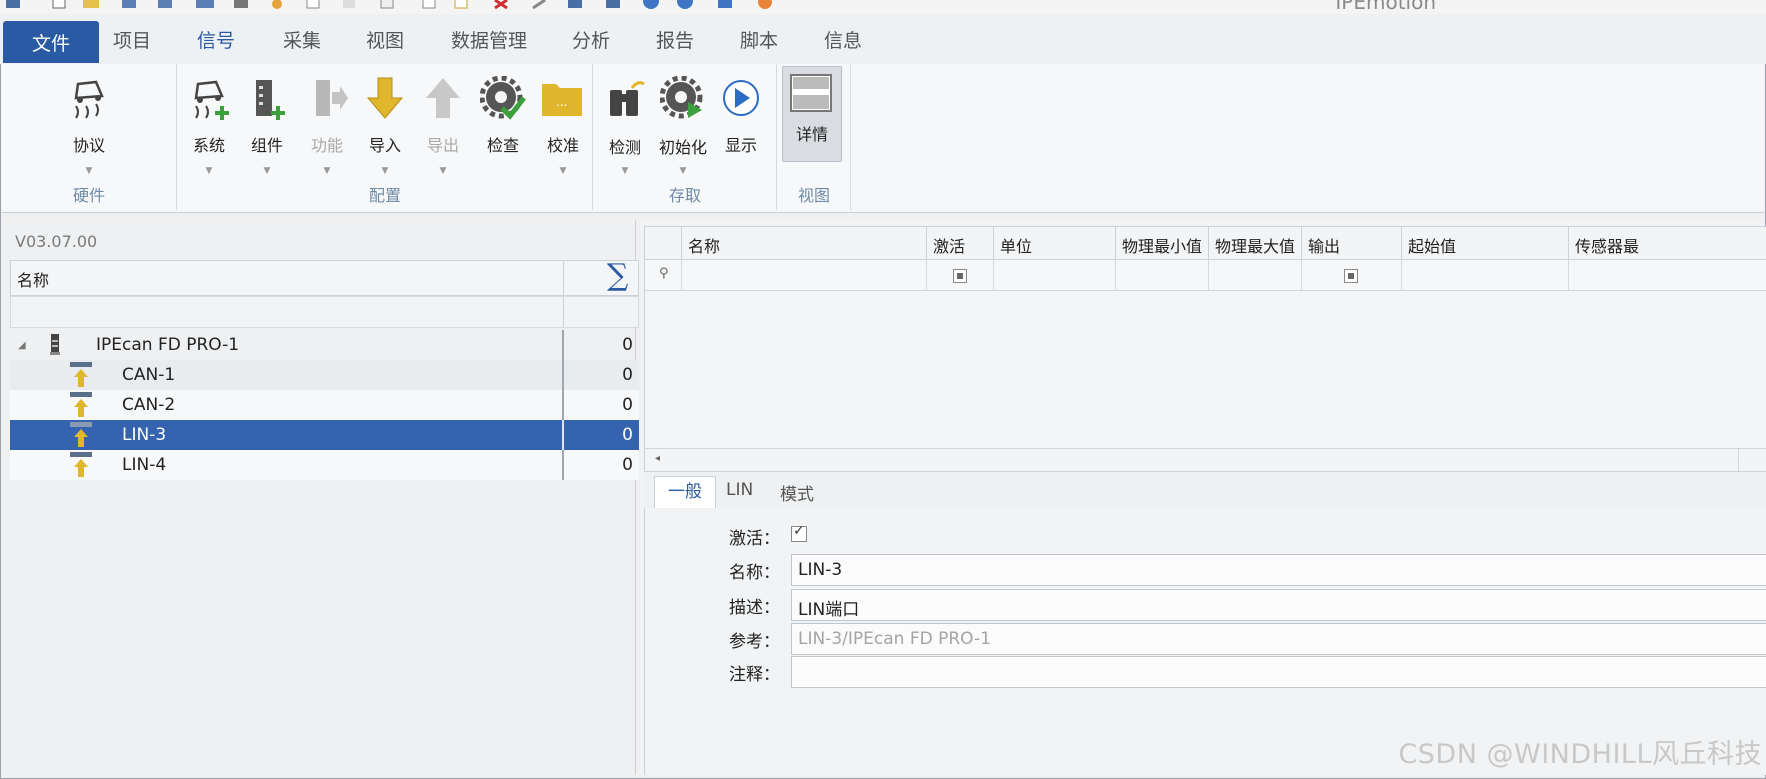 The image size is (1766, 779). What do you see at coordinates (1278, 605) in the screenshot?
I see `description-field: LIN端口` at bounding box center [1278, 605].